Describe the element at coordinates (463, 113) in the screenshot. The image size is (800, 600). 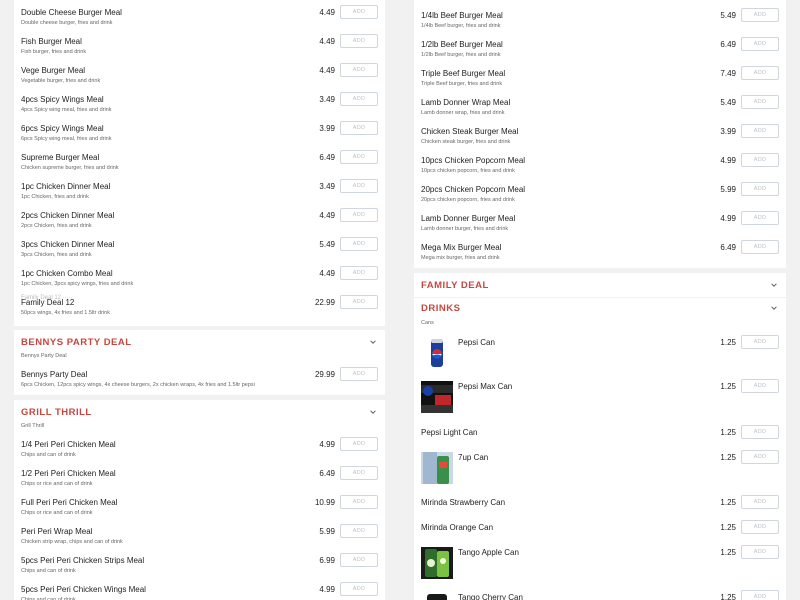
I see `item-description: Lamb donner wrap, fries and drink` at that location.